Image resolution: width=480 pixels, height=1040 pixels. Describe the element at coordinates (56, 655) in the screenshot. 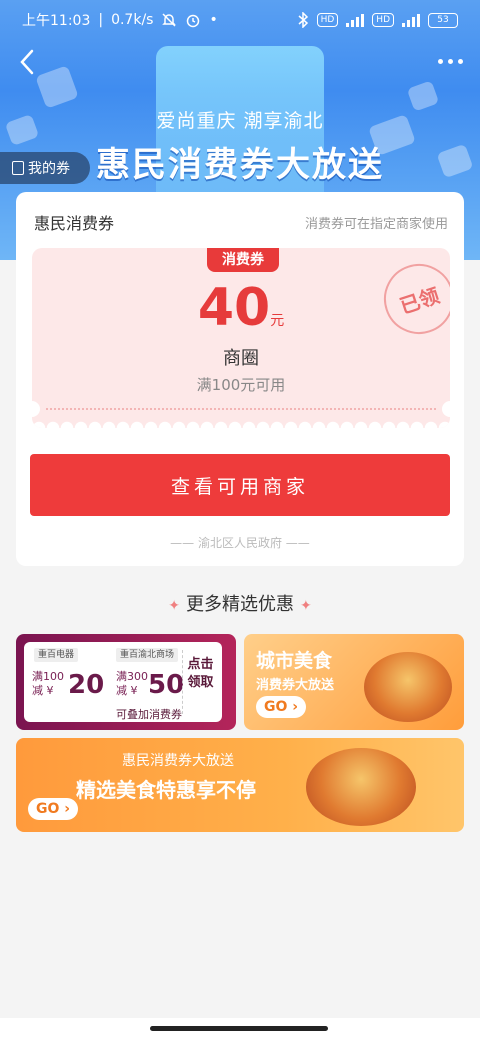

I see `store-logo: 重百电器` at that location.